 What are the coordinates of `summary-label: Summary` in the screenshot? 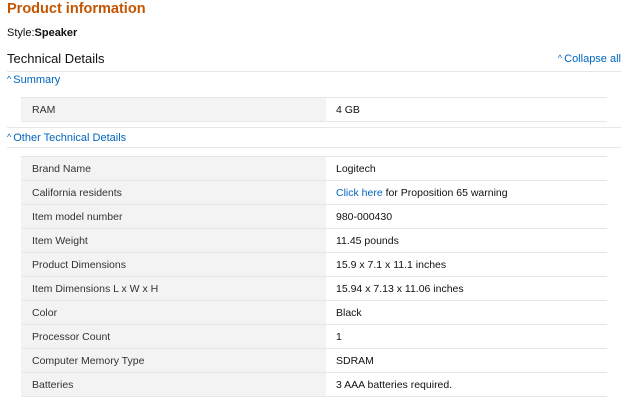 It's located at (37, 80).